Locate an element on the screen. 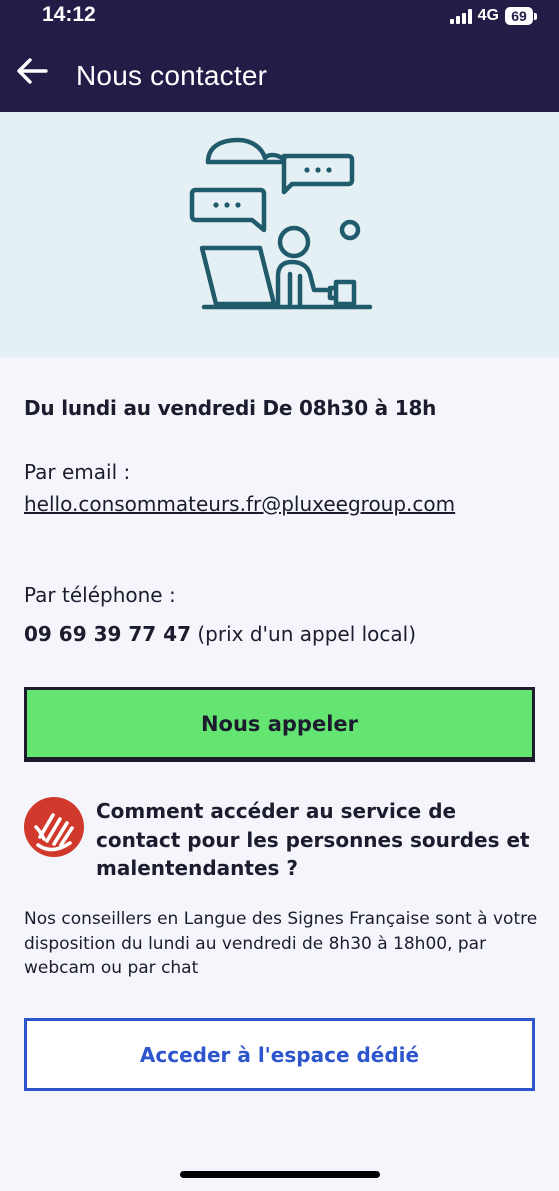 This screenshot has width=559, height=1191. phone-number: 09 69 39 77 47 is located at coordinates (108, 634).